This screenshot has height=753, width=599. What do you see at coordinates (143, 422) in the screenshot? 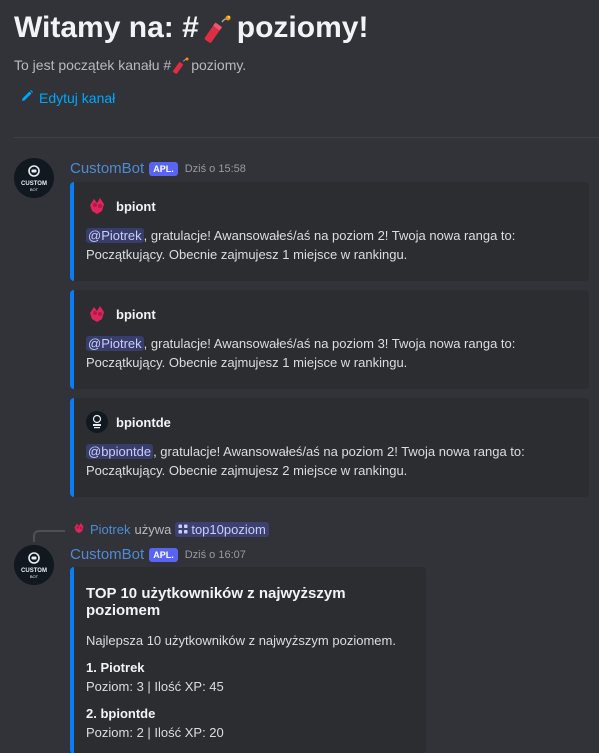
I see `embed-author-name: bpiontde` at bounding box center [143, 422].